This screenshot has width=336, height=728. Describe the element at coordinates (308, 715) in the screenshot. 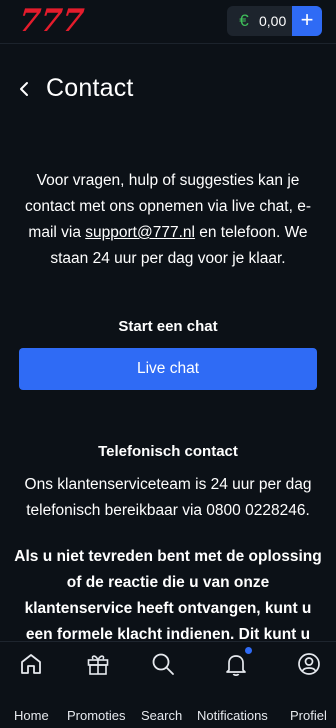

I see `nav-label-profiel: Profiel` at that location.